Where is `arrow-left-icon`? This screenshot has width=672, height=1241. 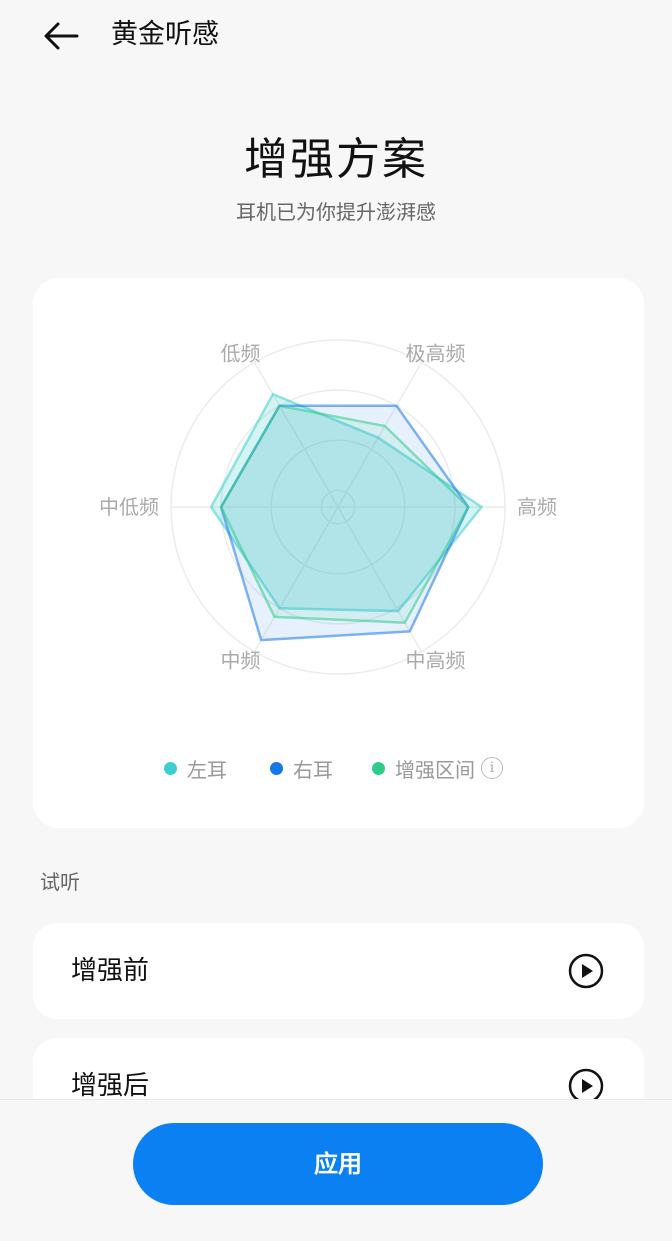
arrow-left-icon is located at coordinates (61, 36).